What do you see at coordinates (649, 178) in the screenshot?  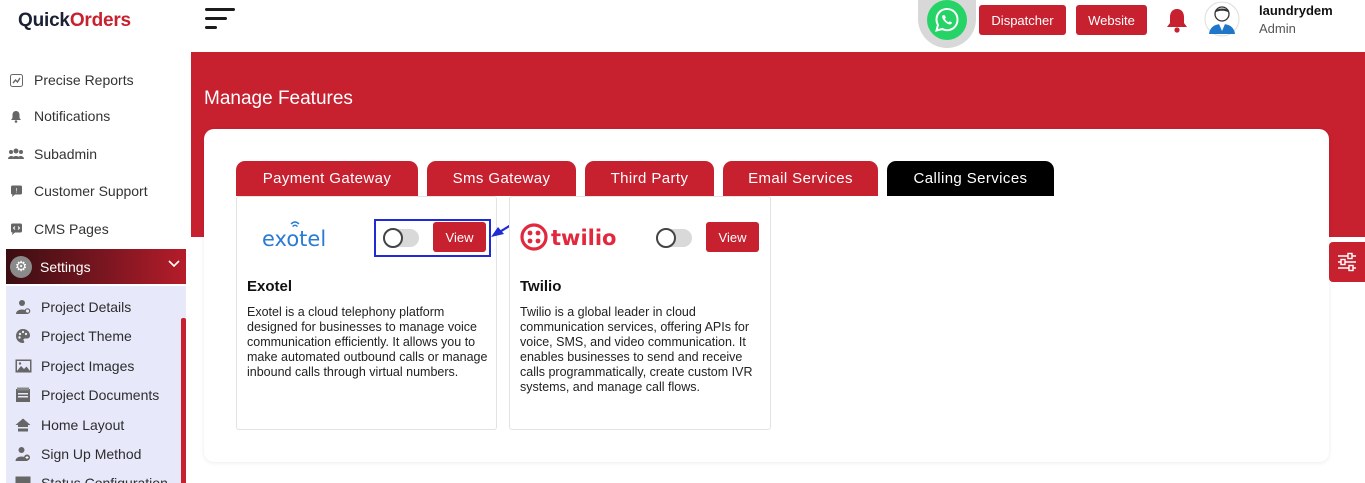 I see `tab-third-party: Third Party` at bounding box center [649, 178].